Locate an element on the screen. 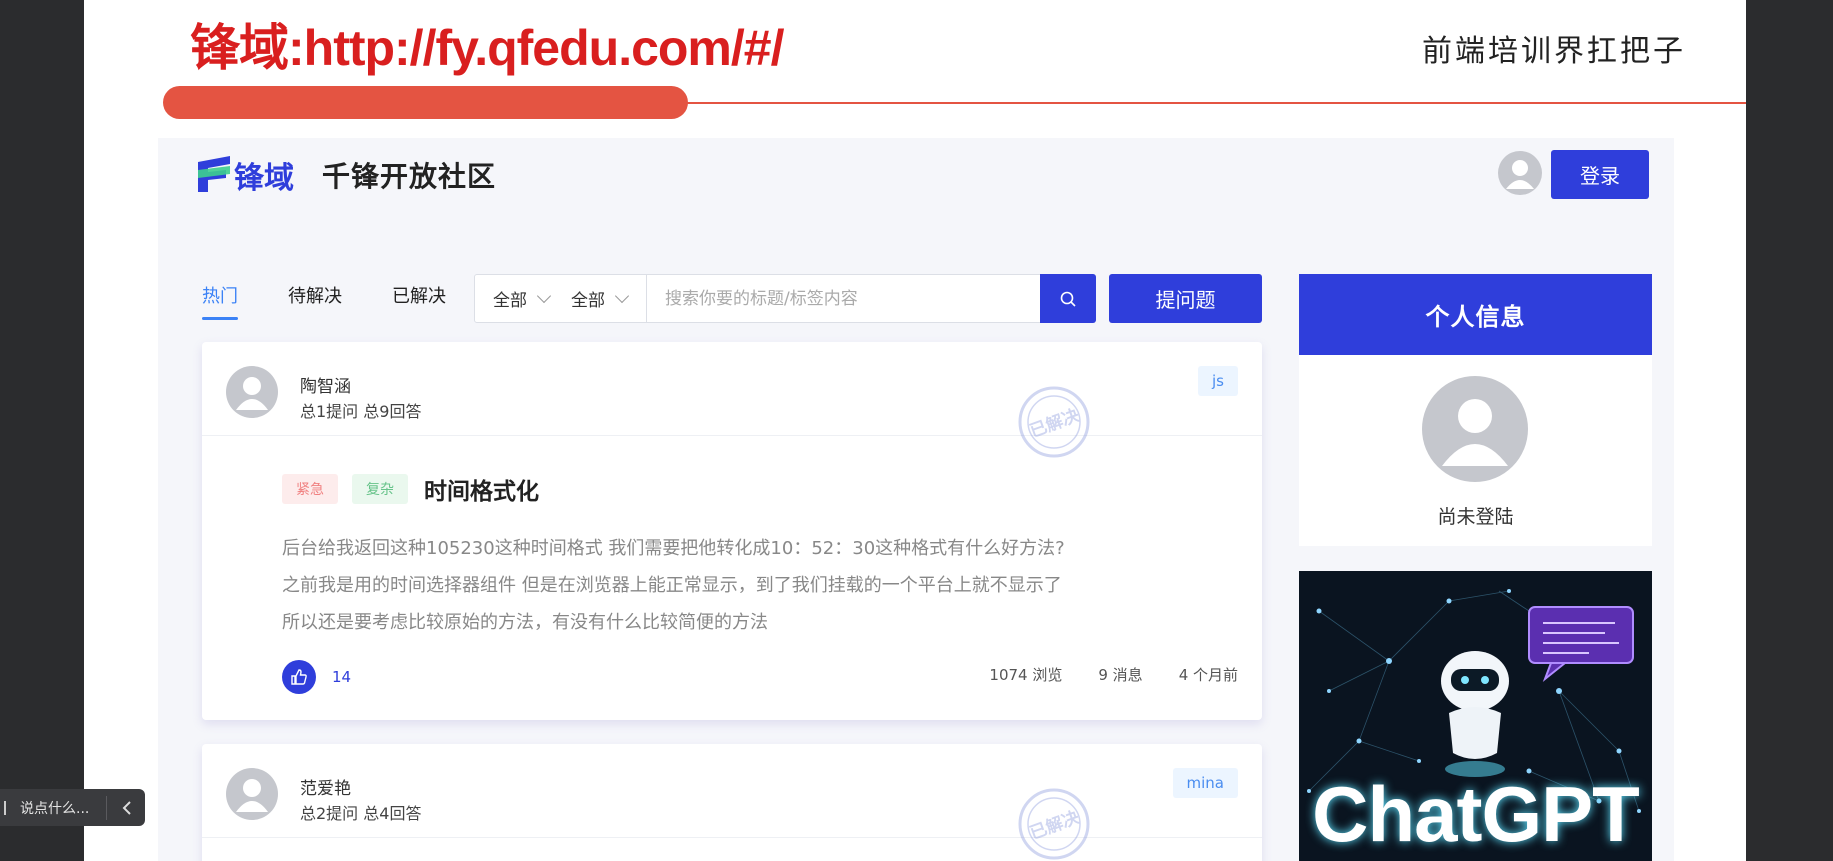  question-card: 范爱艳 总2提问 总4回答 mina 已解决 is located at coordinates (732, 802).